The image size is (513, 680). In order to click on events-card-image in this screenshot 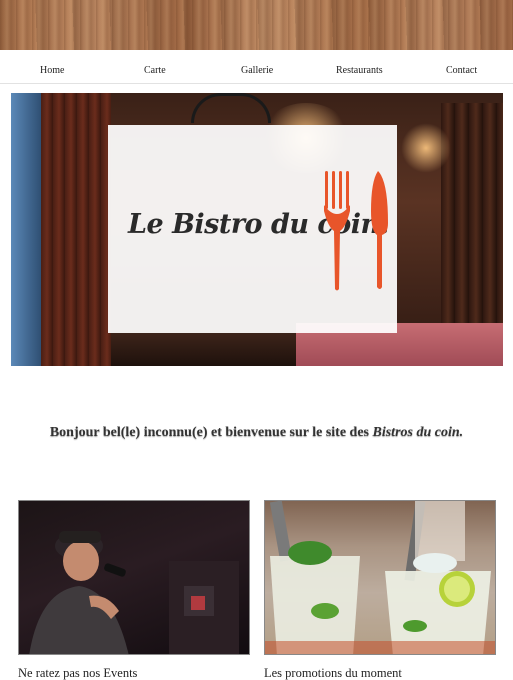, I will do `click(134, 577)`.